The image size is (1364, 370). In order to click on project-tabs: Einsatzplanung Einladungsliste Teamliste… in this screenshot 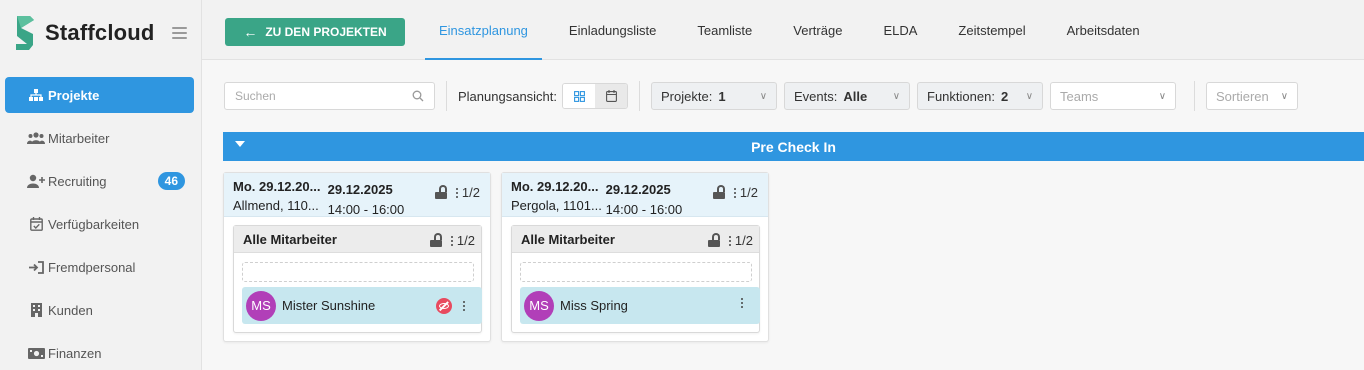, I will do `click(796, 30)`.